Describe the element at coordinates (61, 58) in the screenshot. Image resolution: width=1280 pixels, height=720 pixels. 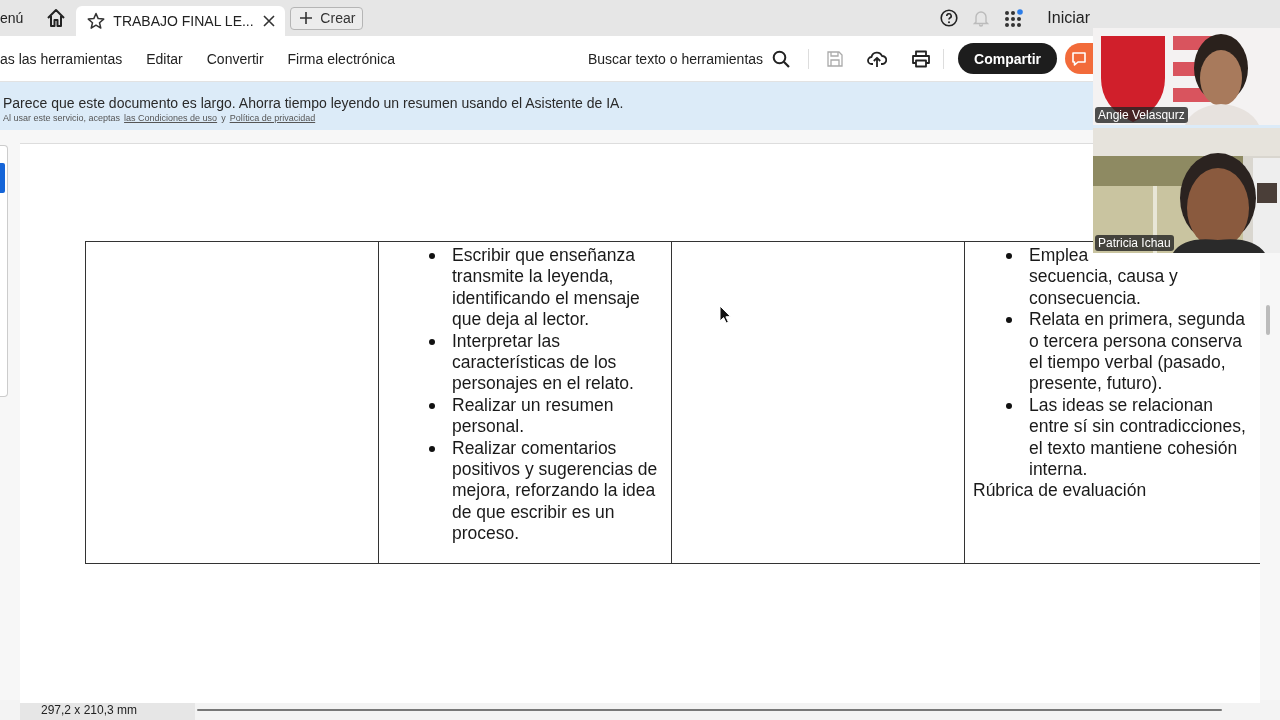
I see `toolbar-menu-item: as las herramientas` at that location.